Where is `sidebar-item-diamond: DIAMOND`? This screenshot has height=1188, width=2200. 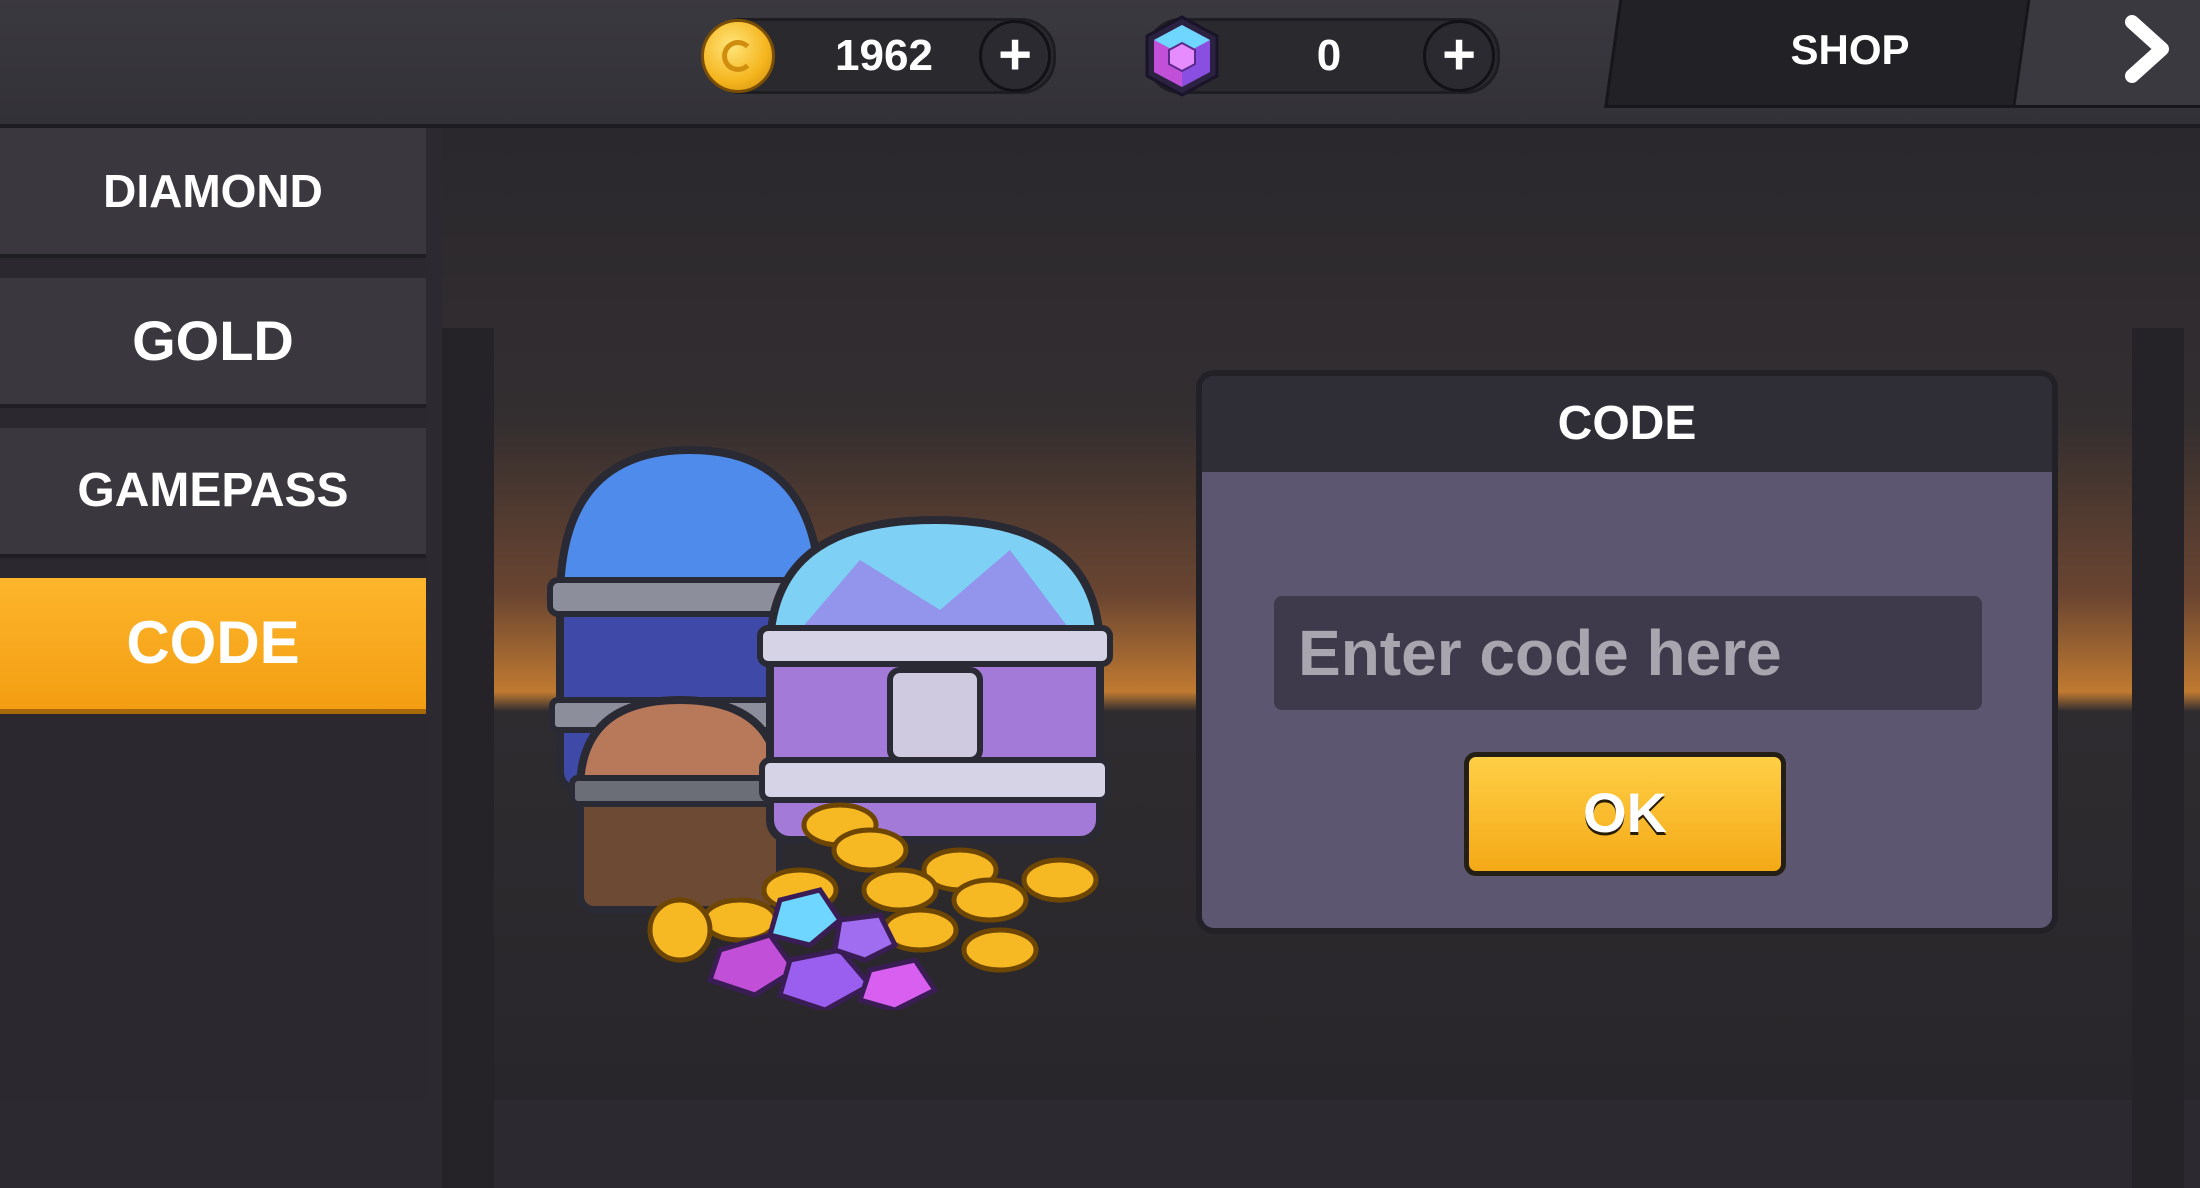
sidebar-item-diamond: DIAMOND is located at coordinates (213, 193).